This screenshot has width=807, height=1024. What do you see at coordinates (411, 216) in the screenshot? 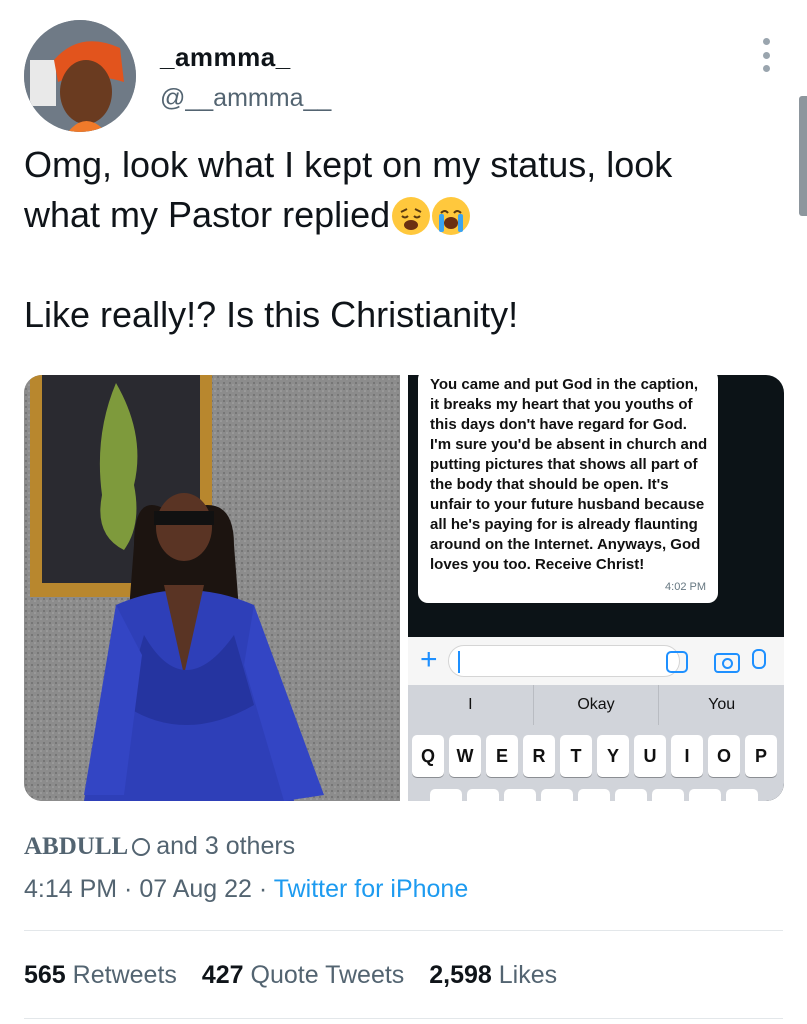
I see `weary-face-icon` at bounding box center [411, 216].